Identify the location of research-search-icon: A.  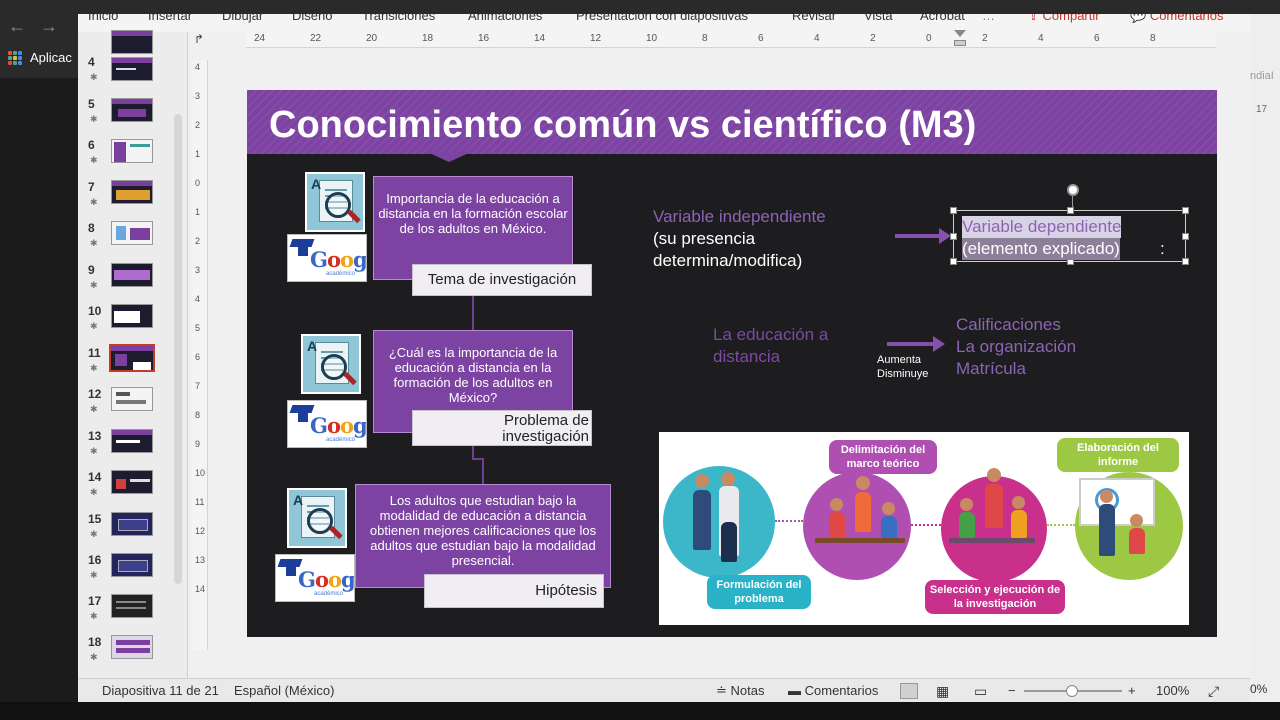
(317, 518).